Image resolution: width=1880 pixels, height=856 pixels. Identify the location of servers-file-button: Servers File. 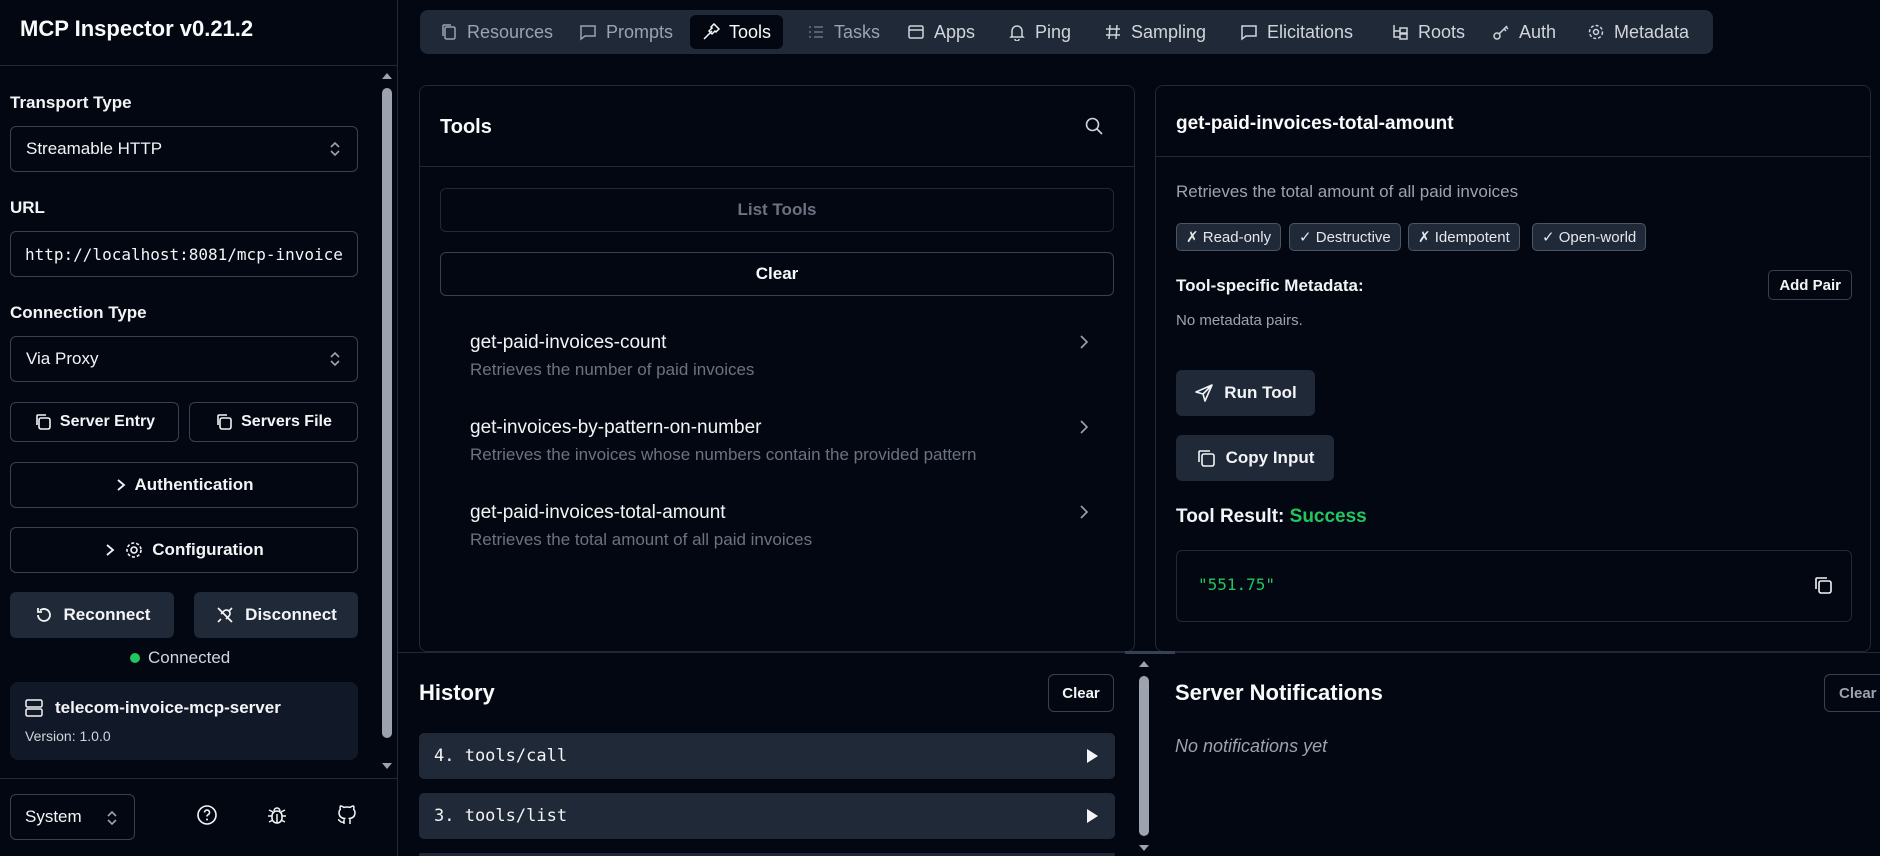
(273, 422).